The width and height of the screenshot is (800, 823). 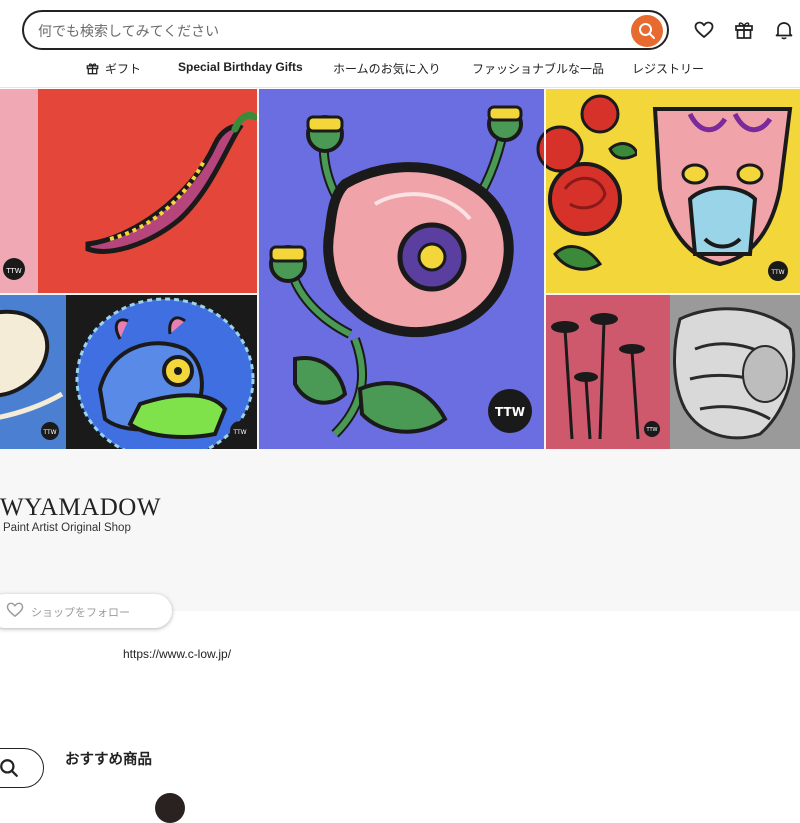 I want to click on shop-tagline: Paint Artist Original Shop, so click(x=67, y=528).